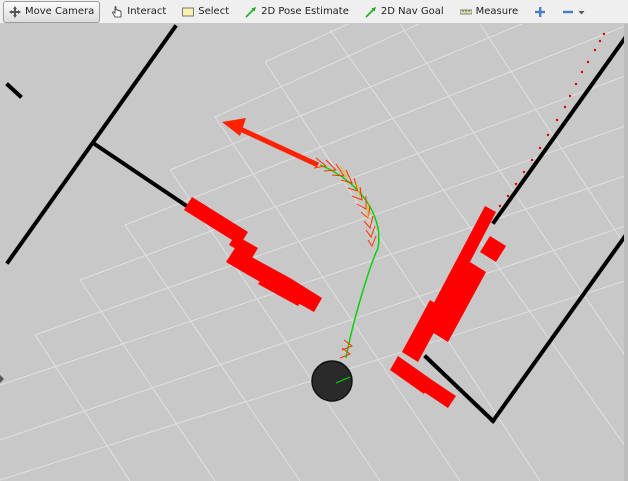  What do you see at coordinates (581, 12) in the screenshot?
I see `chevron-down-icon` at bounding box center [581, 12].